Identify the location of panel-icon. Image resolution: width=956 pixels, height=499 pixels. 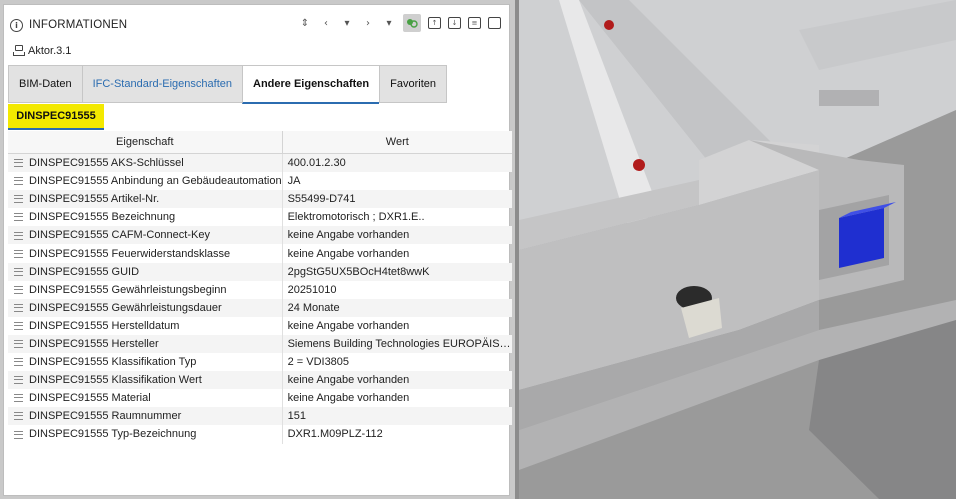
(494, 23).